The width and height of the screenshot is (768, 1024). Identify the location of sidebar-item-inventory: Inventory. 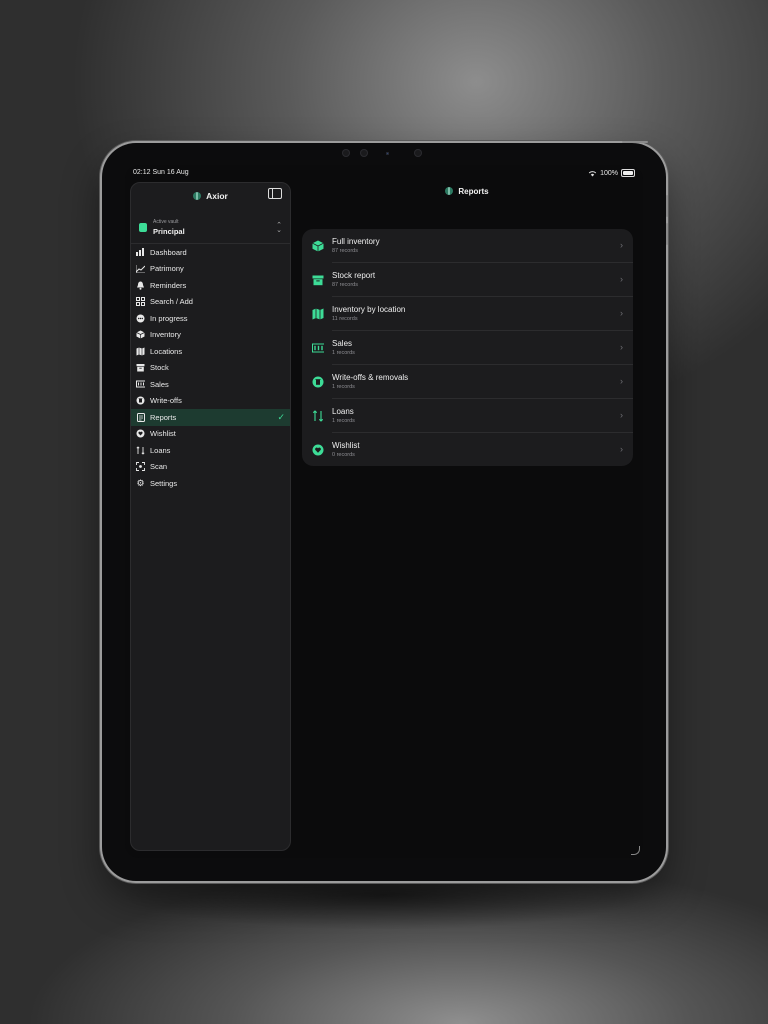
(210, 335).